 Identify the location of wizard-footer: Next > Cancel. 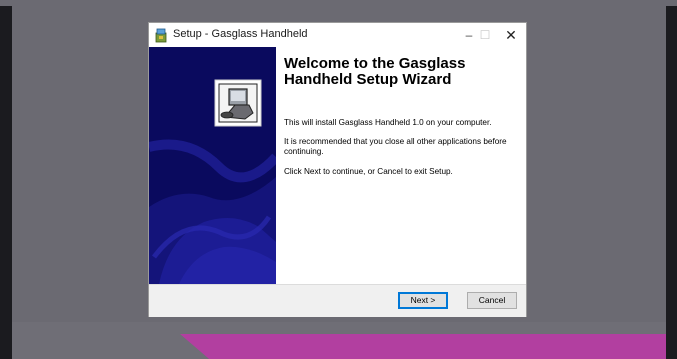
(337, 300).